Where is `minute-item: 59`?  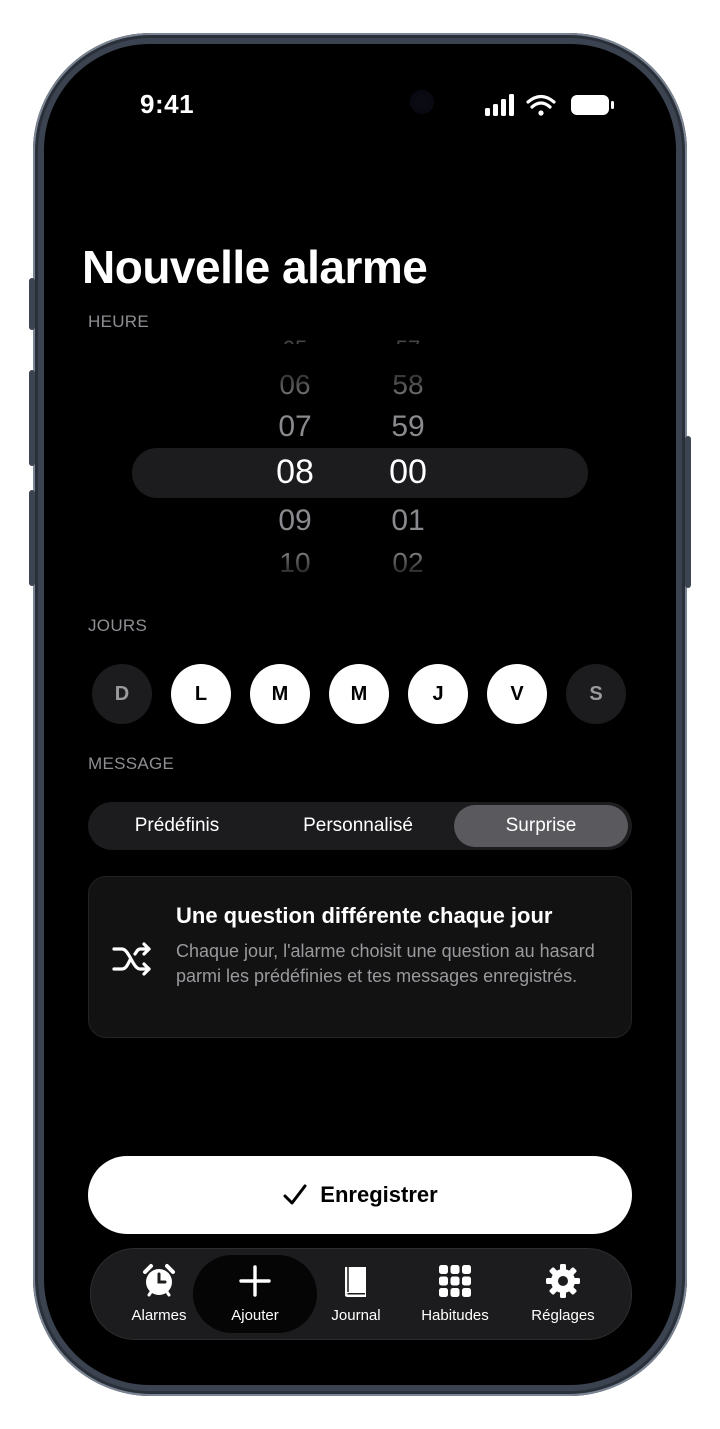
minute-item: 59 is located at coordinates (408, 427).